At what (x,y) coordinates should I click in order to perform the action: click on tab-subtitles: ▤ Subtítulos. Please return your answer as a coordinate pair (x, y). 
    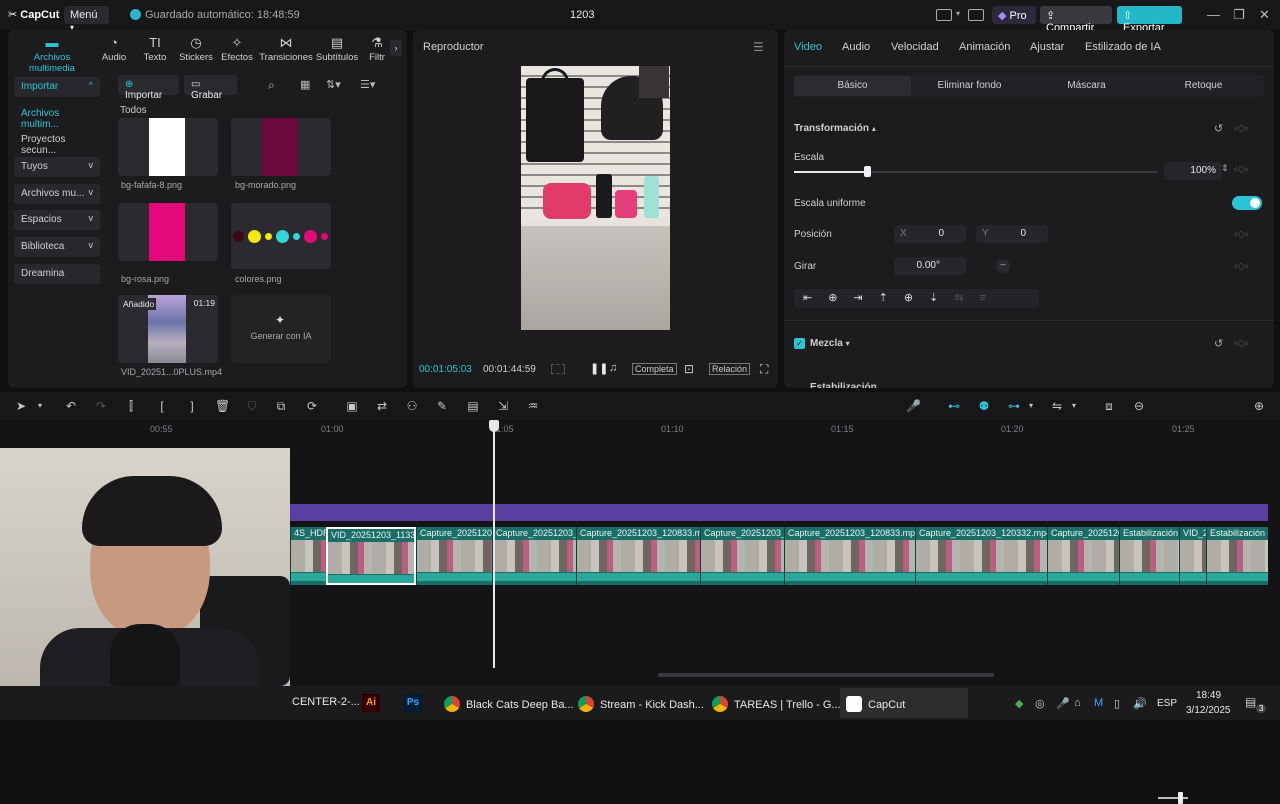
    Looking at the image, I should click on (337, 50).